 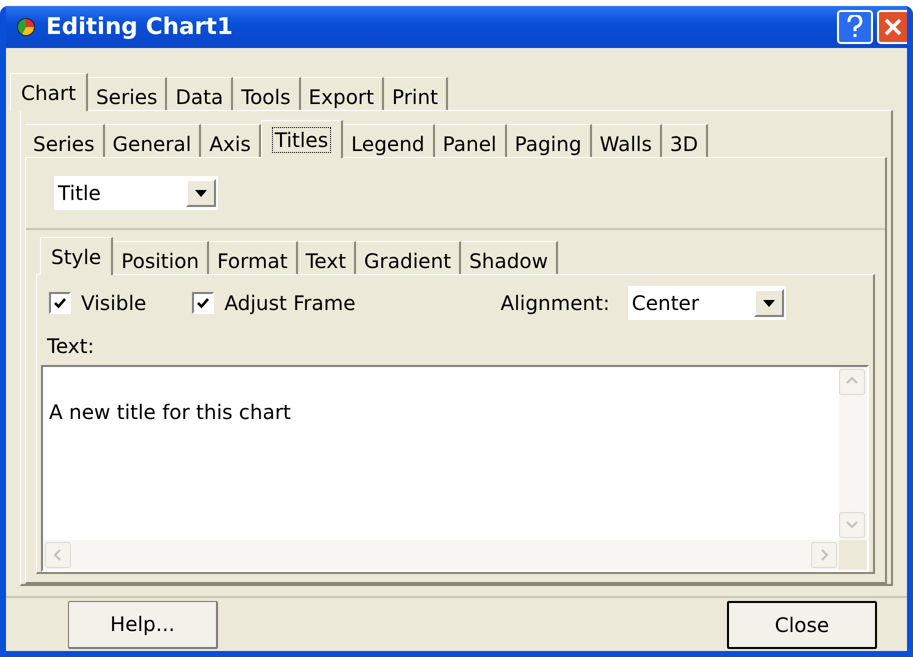 I want to click on checkbox-label: Adjust Frame, so click(x=290, y=303).